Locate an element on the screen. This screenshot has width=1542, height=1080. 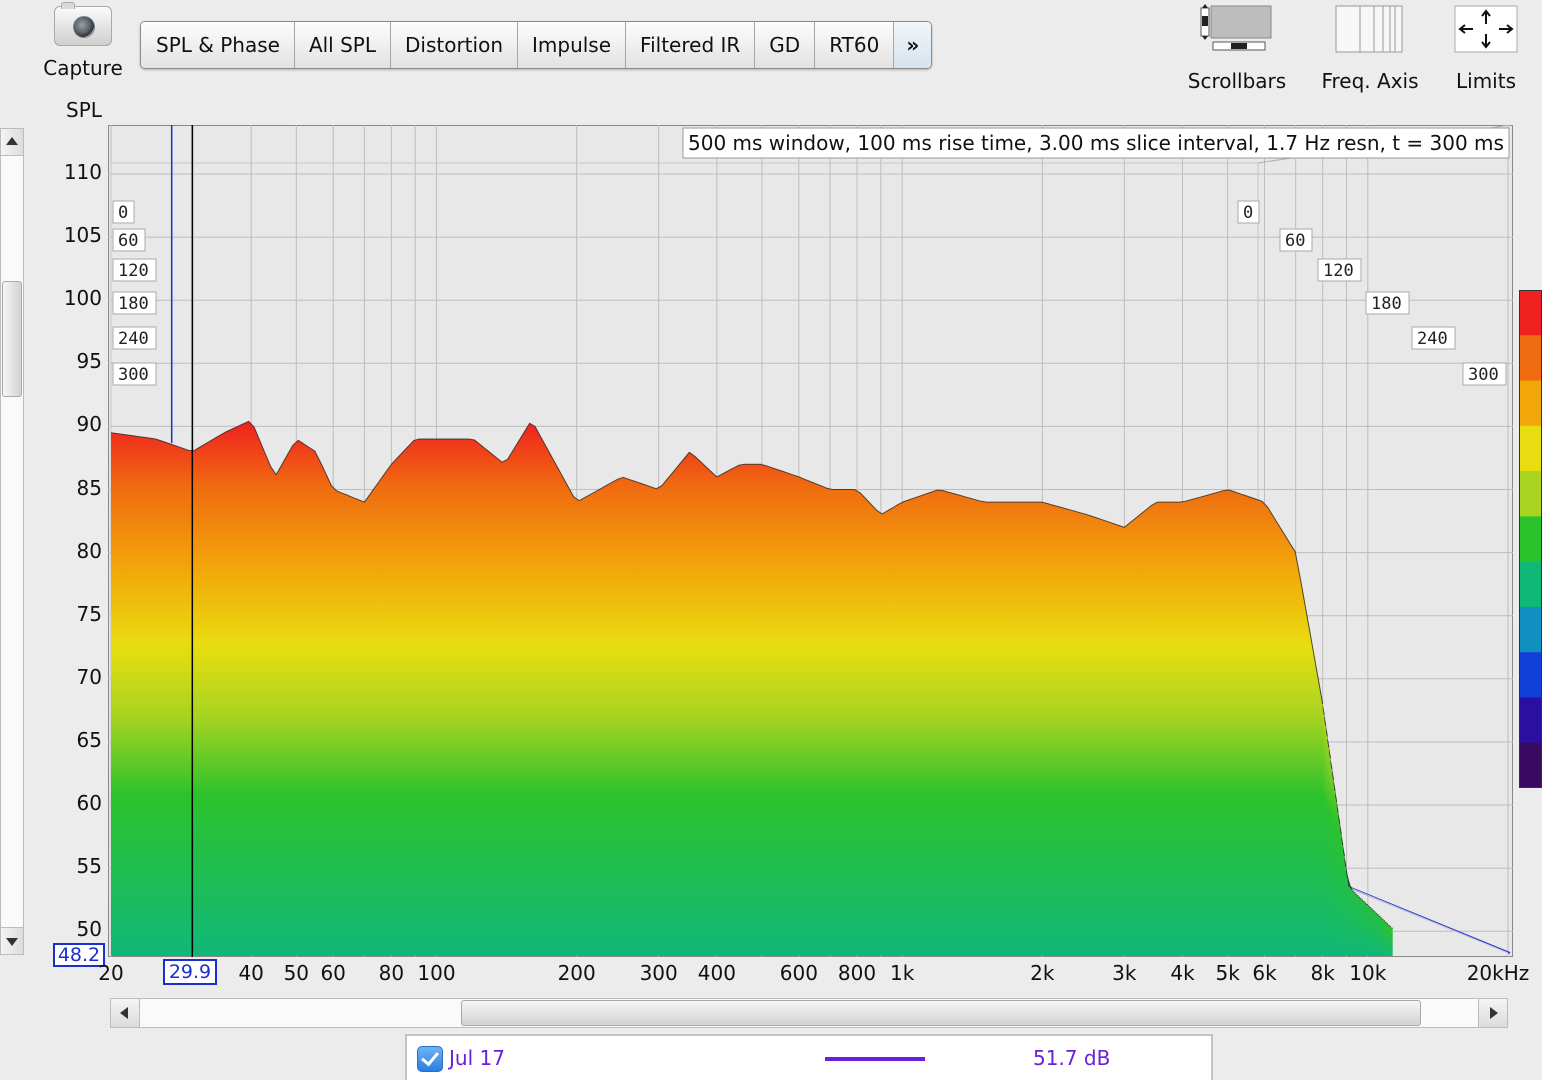
x-tick-label: 5k is located at coordinates (1227, 973).